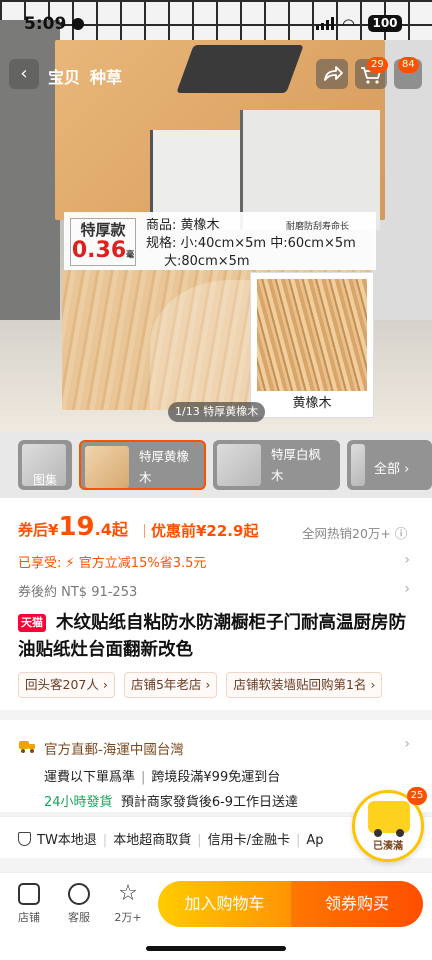 The width and height of the screenshot is (432, 960). I want to click on tag-label: 店铺软装墙贴回购第1名, so click(300, 684).